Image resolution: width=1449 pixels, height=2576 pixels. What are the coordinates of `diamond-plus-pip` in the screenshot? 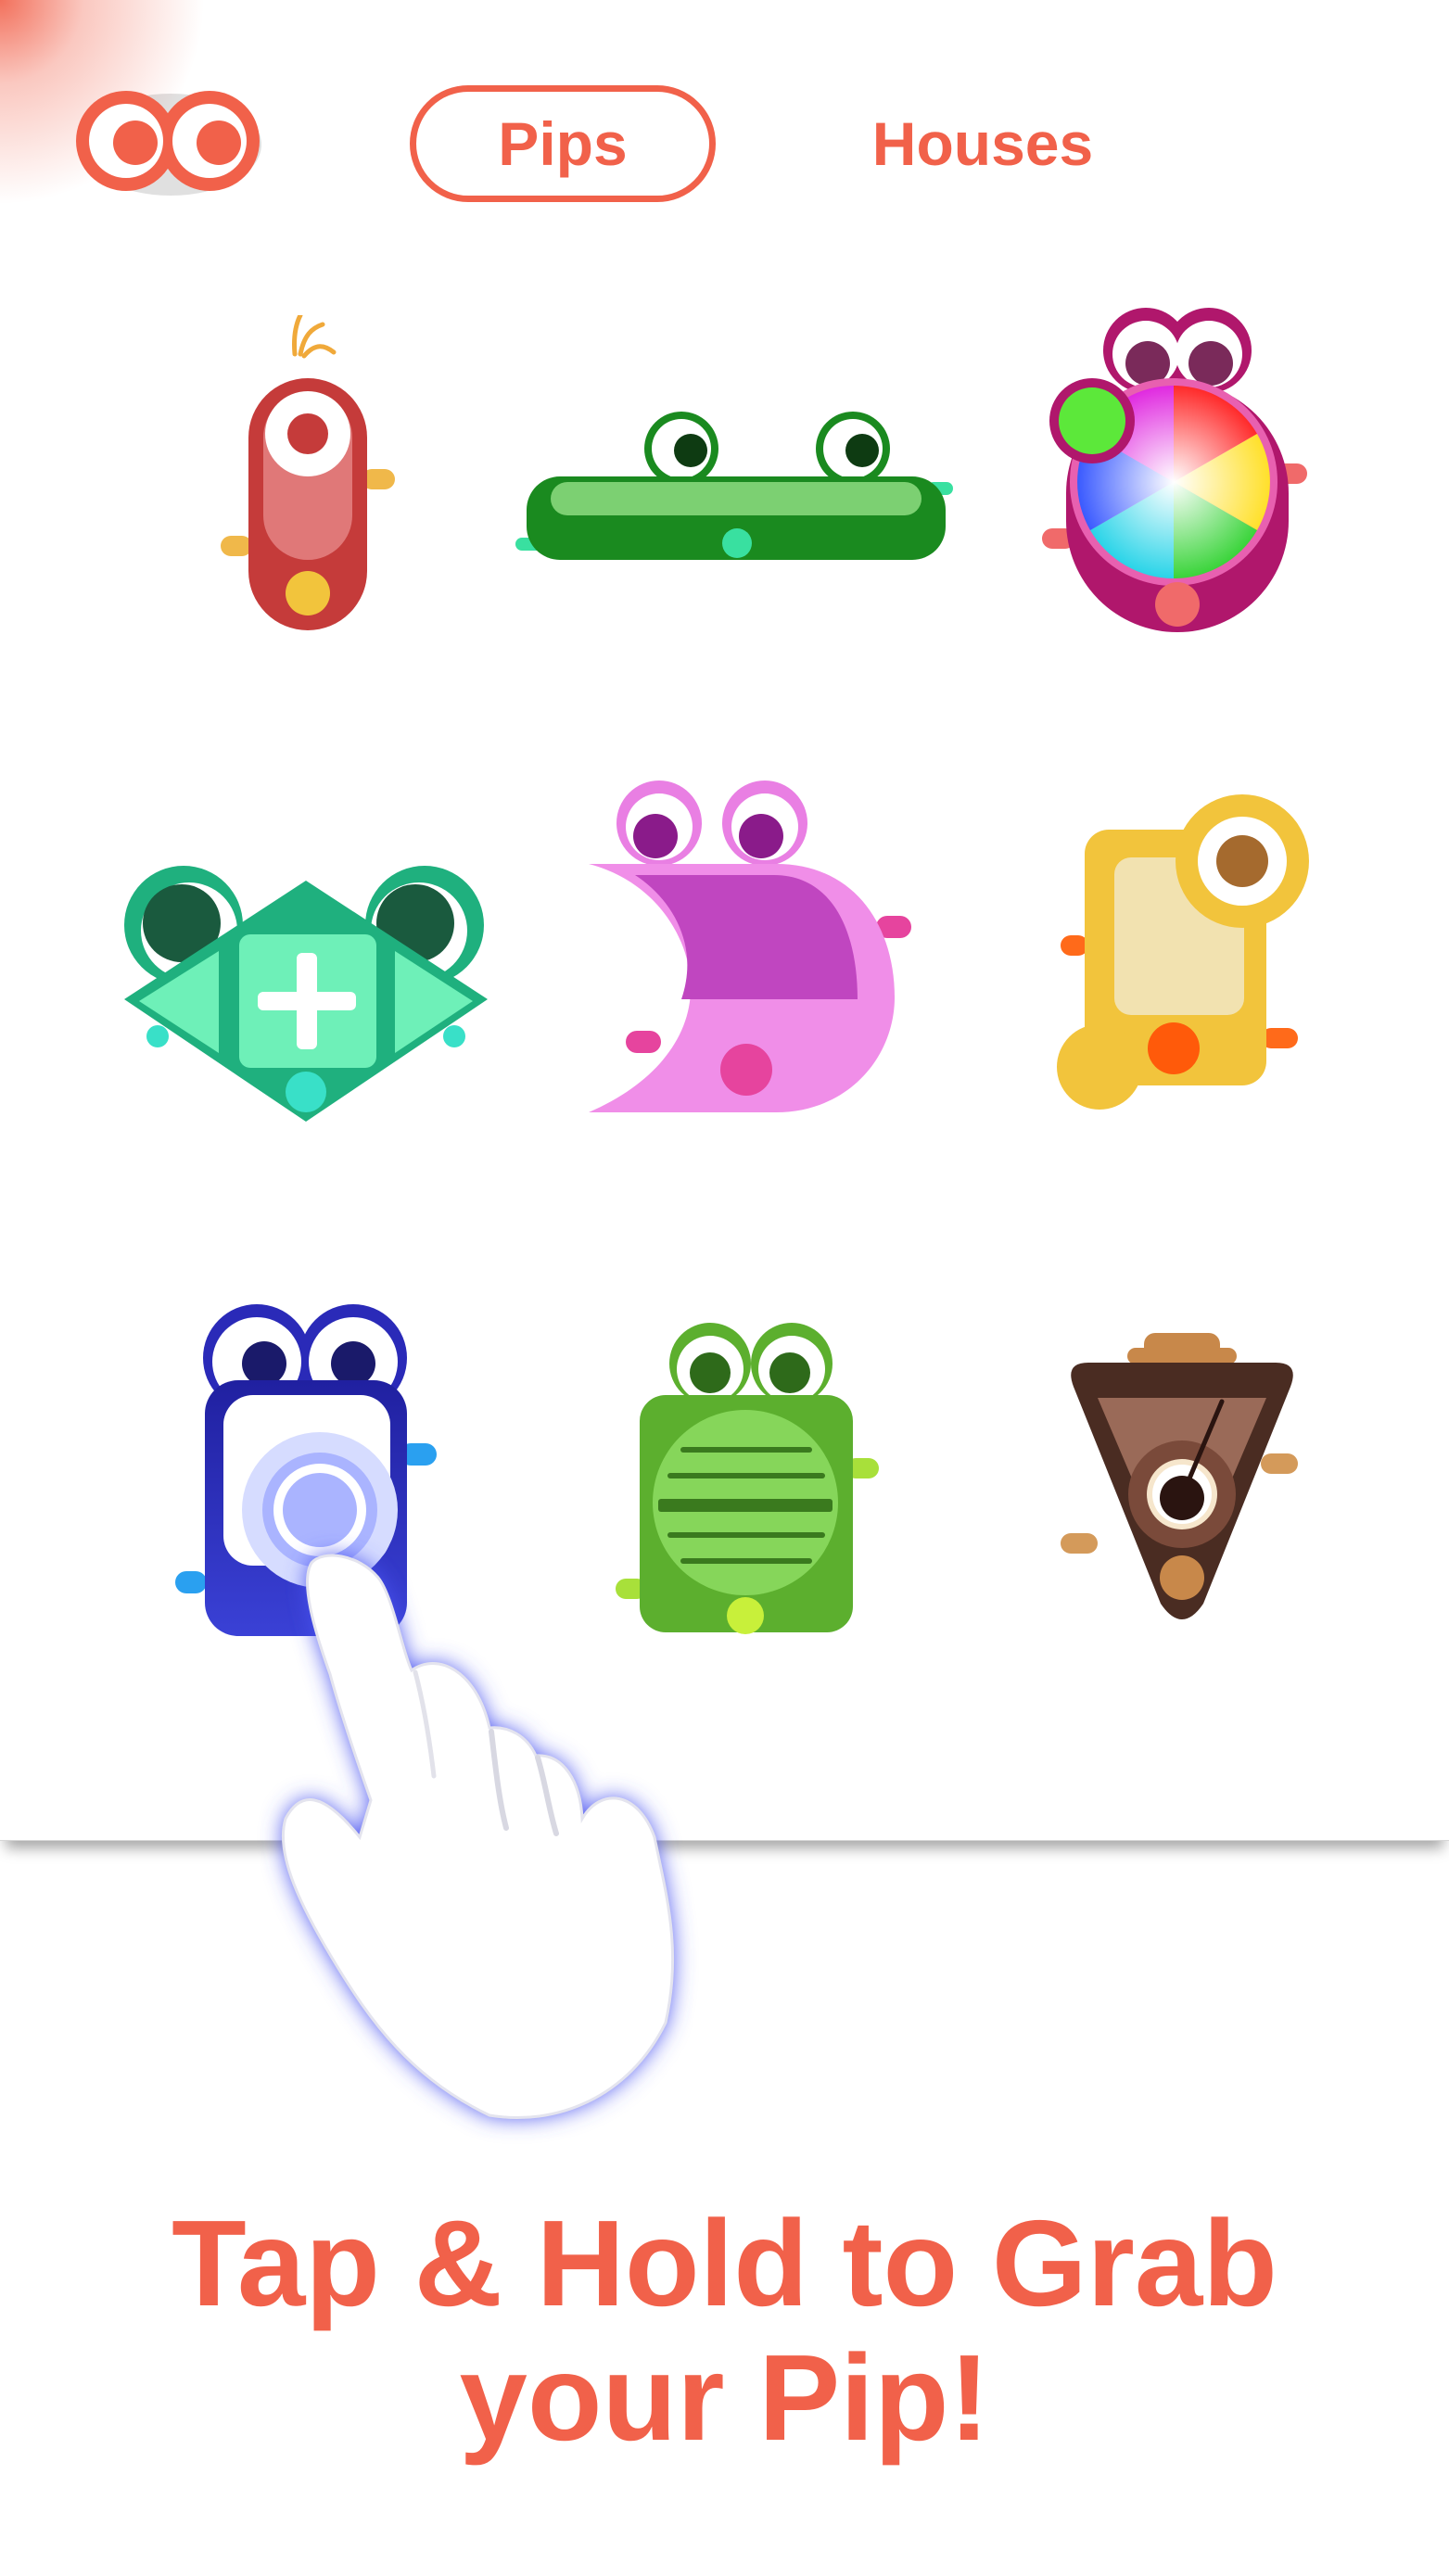 It's located at (306, 987).